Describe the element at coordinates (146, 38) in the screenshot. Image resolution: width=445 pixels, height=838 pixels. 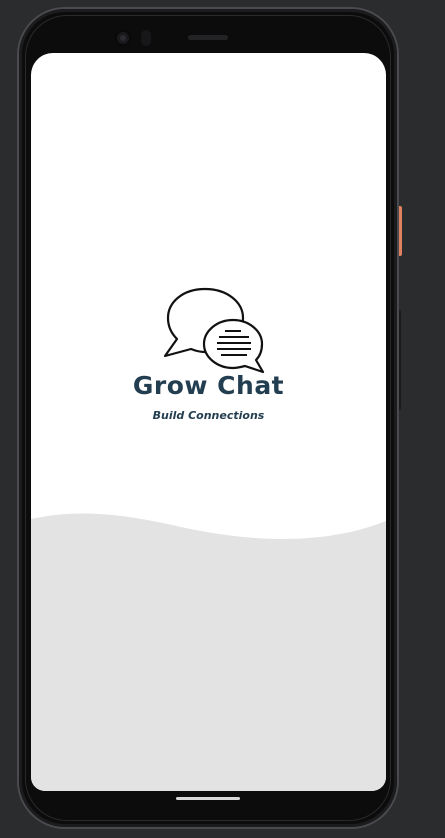
I see `proximity-sensor` at that location.